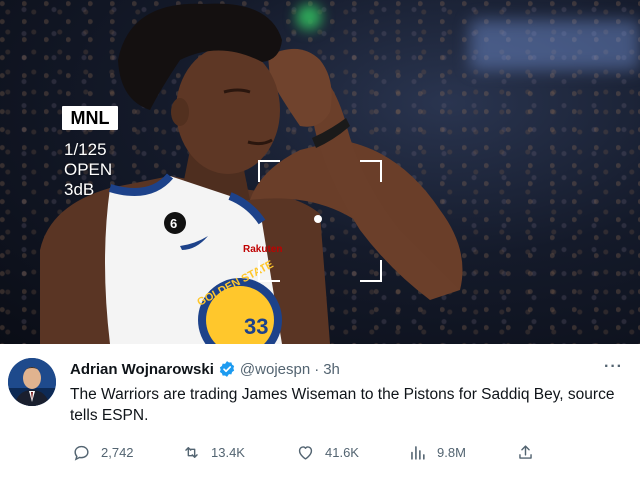 The image size is (640, 480). I want to click on like-count: 41.6K, so click(342, 452).